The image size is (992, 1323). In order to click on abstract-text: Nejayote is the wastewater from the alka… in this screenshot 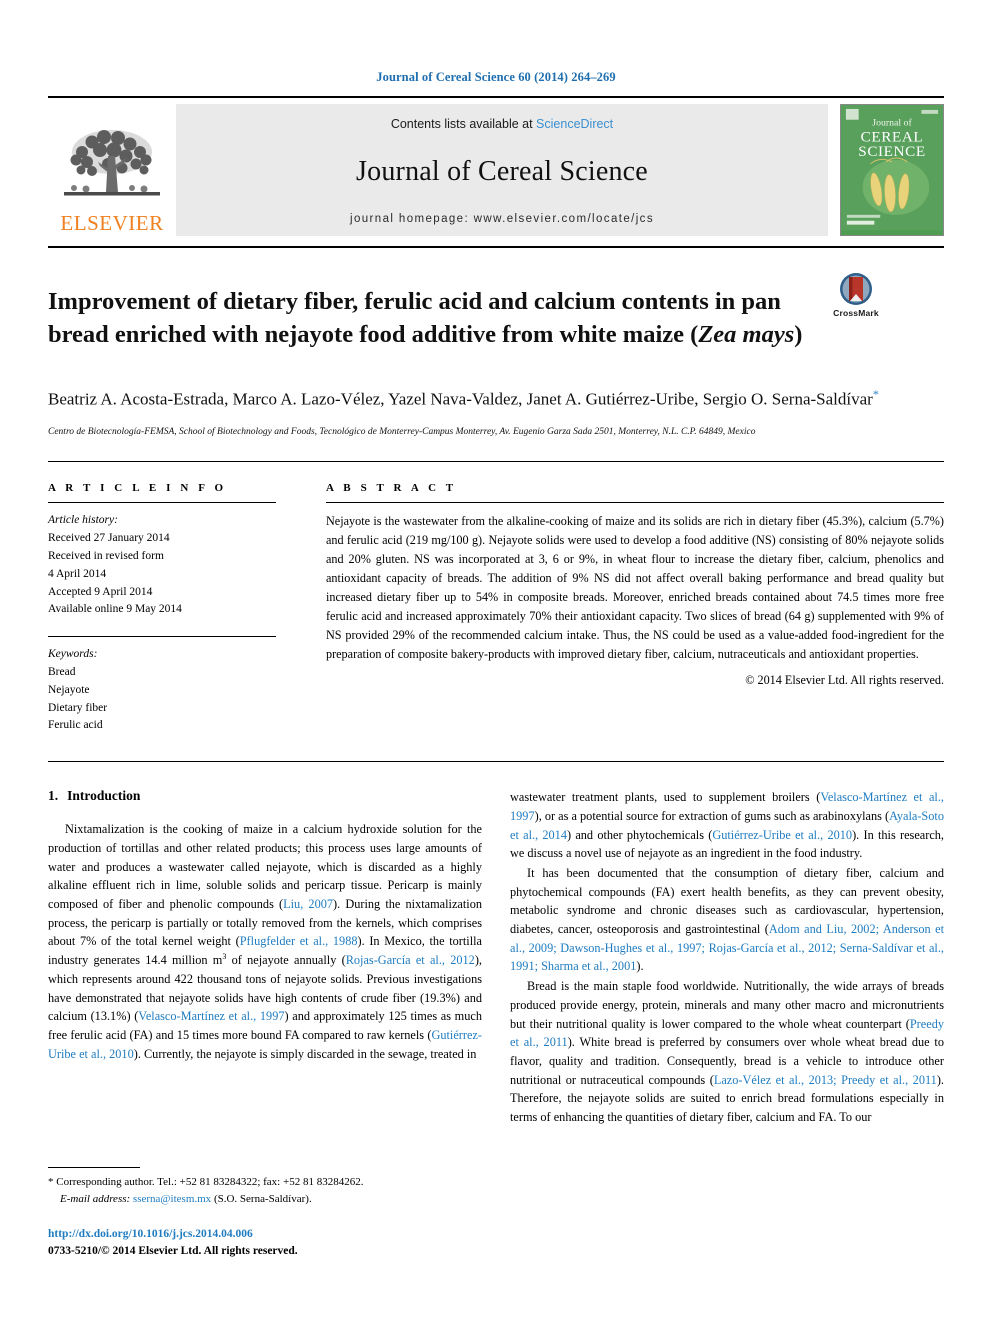, I will do `click(635, 587)`.